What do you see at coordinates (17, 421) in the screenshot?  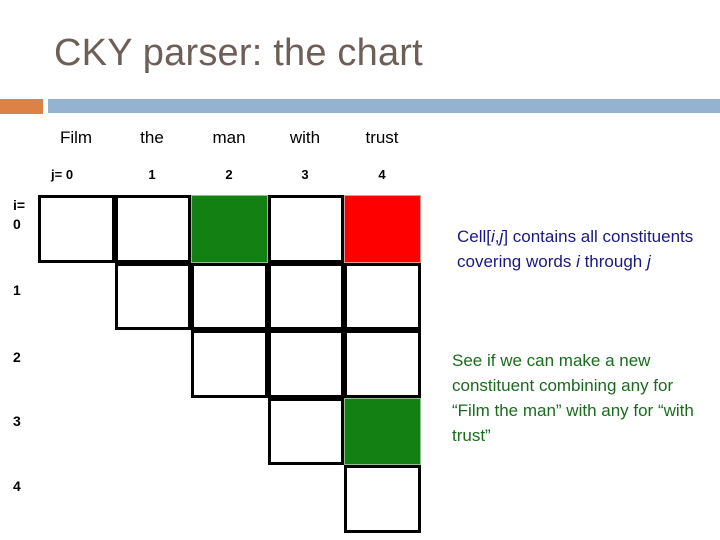 I see `row-index-3: 3` at bounding box center [17, 421].